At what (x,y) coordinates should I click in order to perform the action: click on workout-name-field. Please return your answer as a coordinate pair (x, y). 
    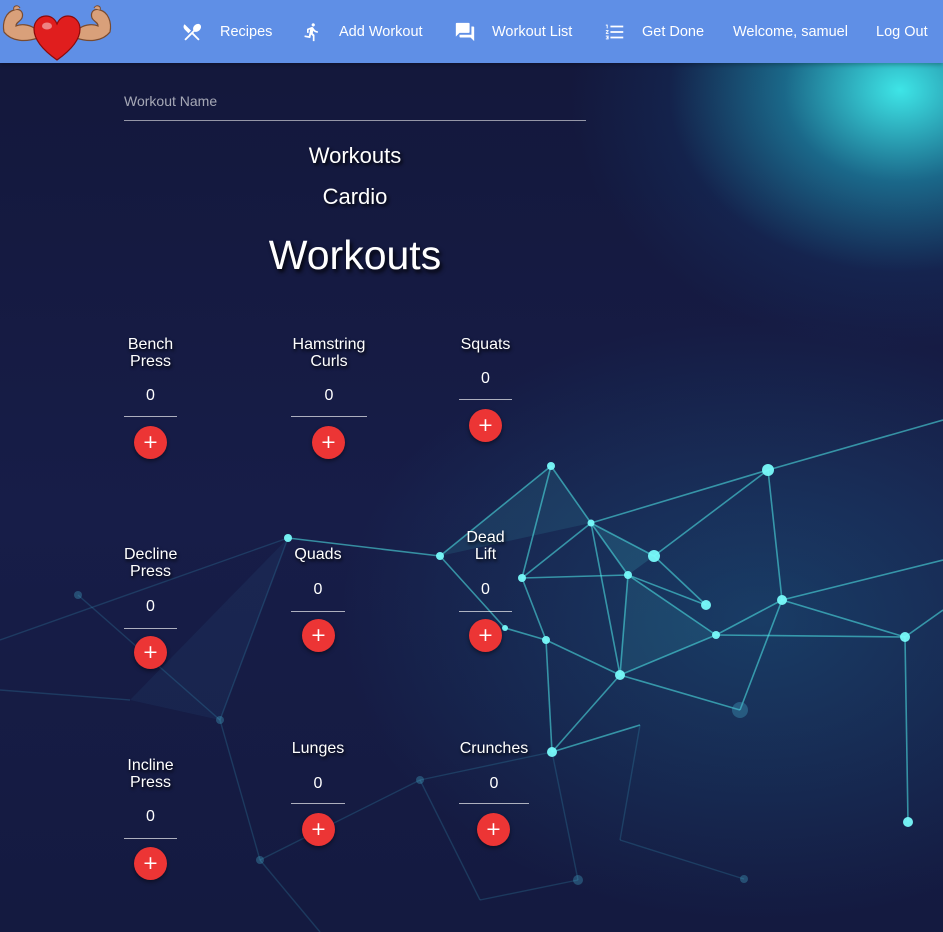
    Looking at the image, I should click on (355, 102).